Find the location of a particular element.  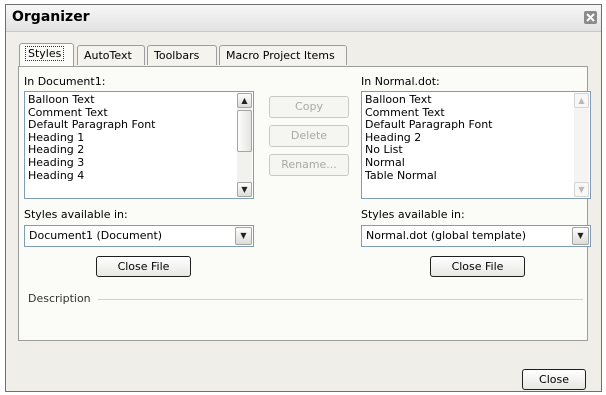

delete-button: Delete is located at coordinates (309, 136).